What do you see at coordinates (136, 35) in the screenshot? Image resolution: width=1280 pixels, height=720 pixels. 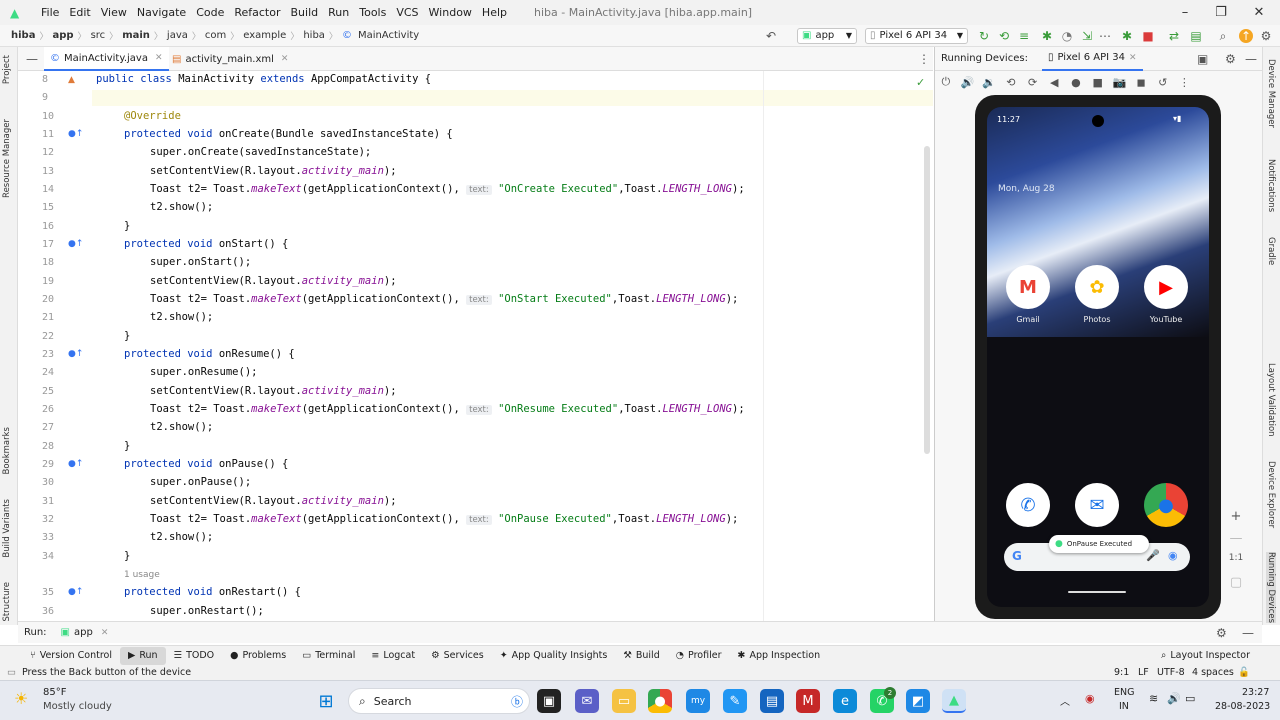 I see `crumb-main: main` at bounding box center [136, 35].